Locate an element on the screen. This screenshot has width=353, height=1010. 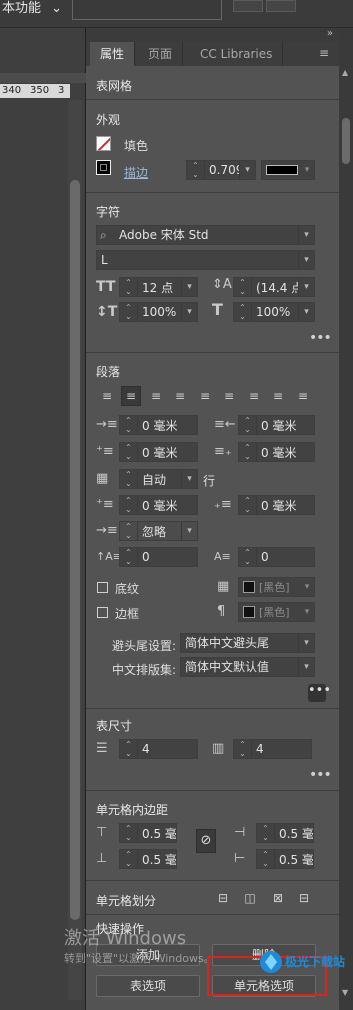
font-size-field: ⌃ ⌄ 12 点 ▾ is located at coordinates (158, 287).